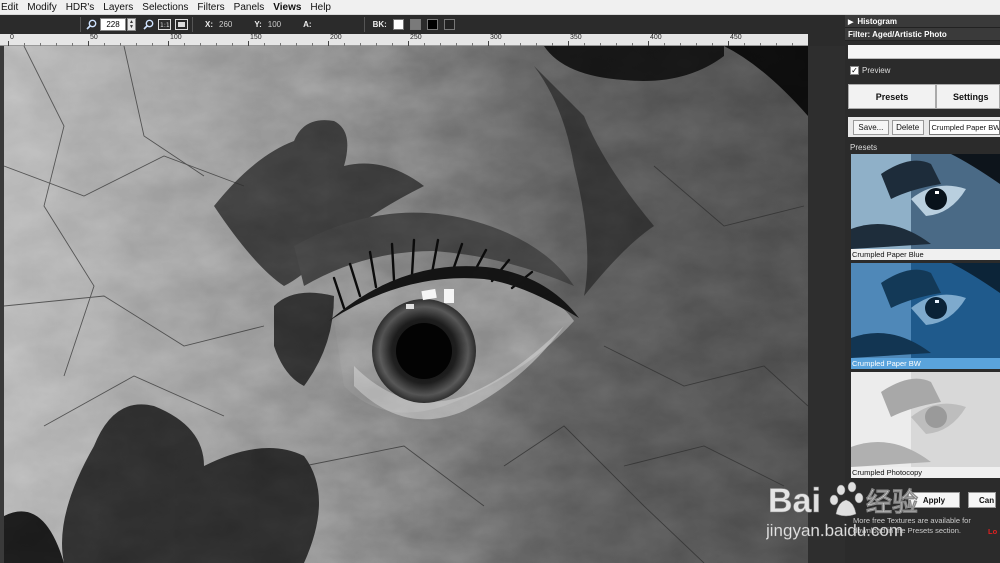 Image resolution: width=1000 pixels, height=563 pixels. What do you see at coordinates (925, 254) in the screenshot?
I see `preset-caption: Crumpled Paper Blue` at bounding box center [925, 254].